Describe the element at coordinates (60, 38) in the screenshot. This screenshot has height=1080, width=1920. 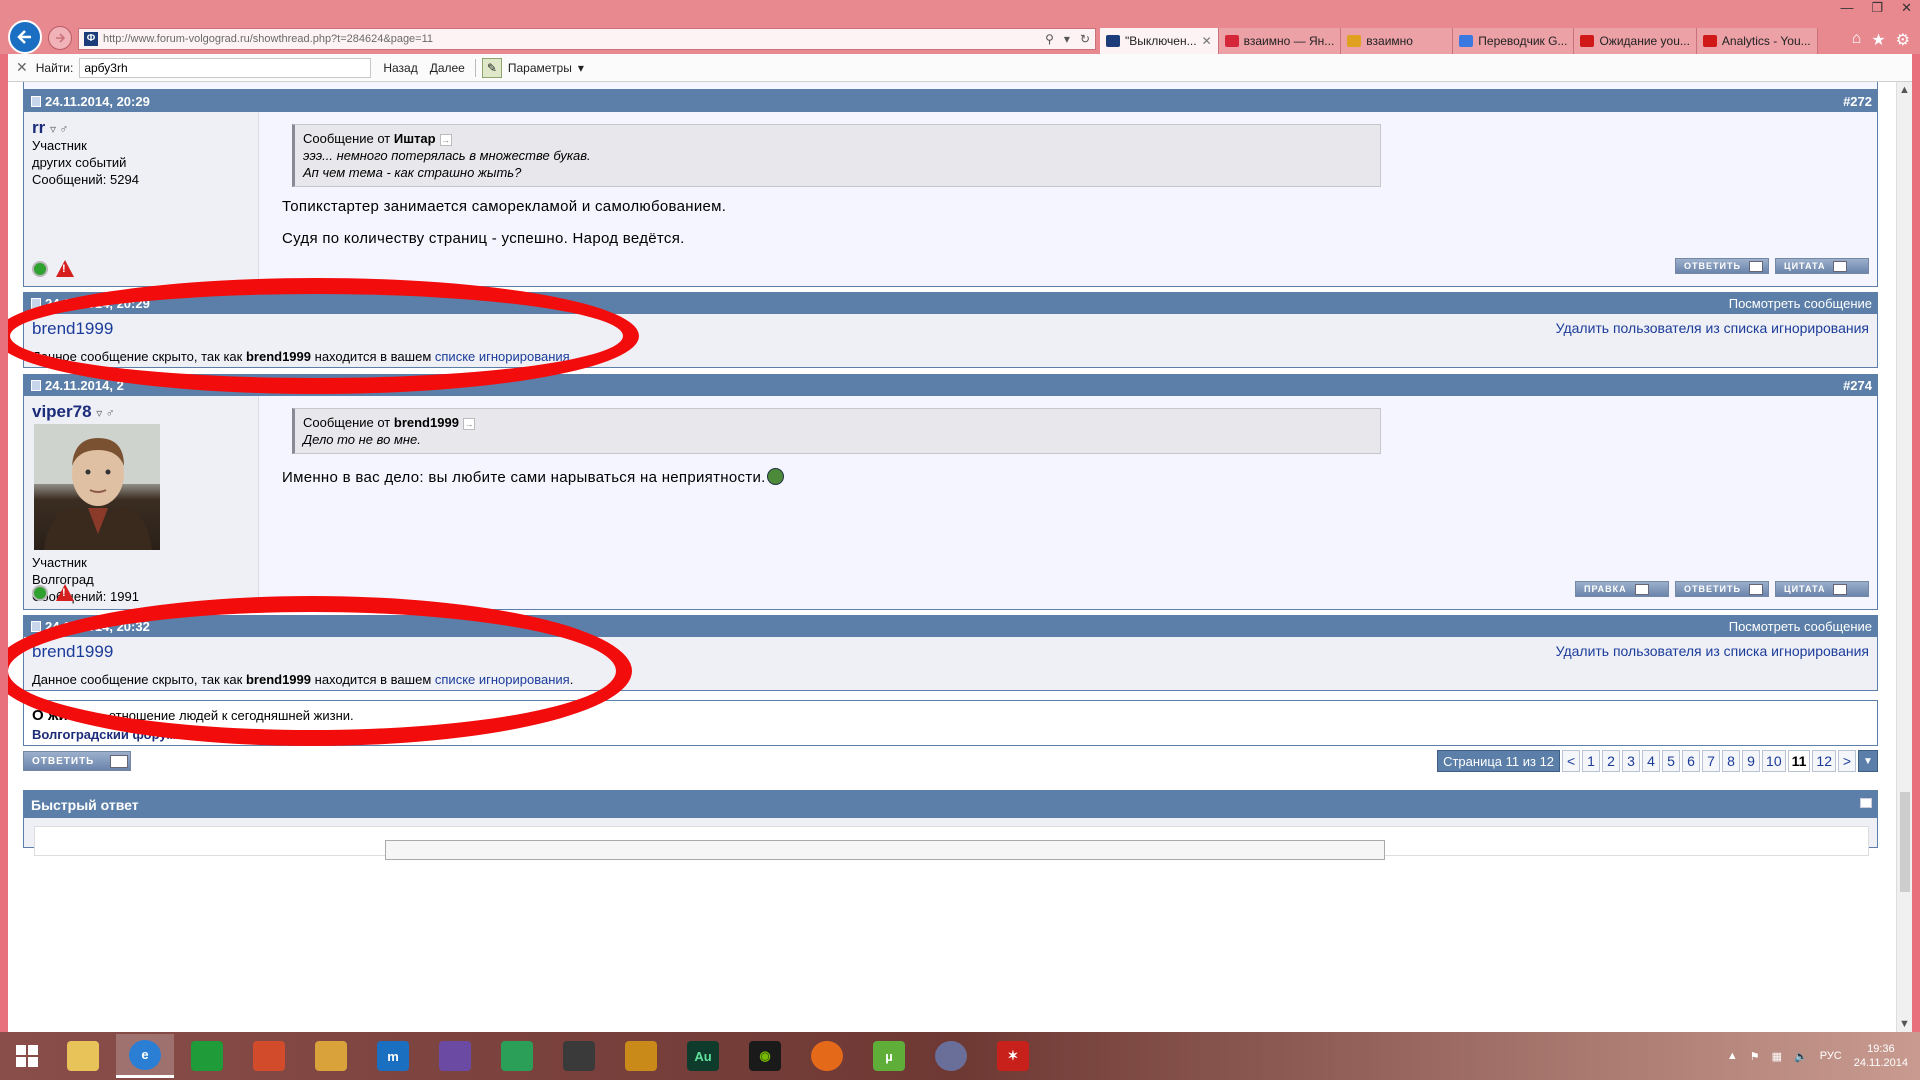
I see `forward-button` at that location.